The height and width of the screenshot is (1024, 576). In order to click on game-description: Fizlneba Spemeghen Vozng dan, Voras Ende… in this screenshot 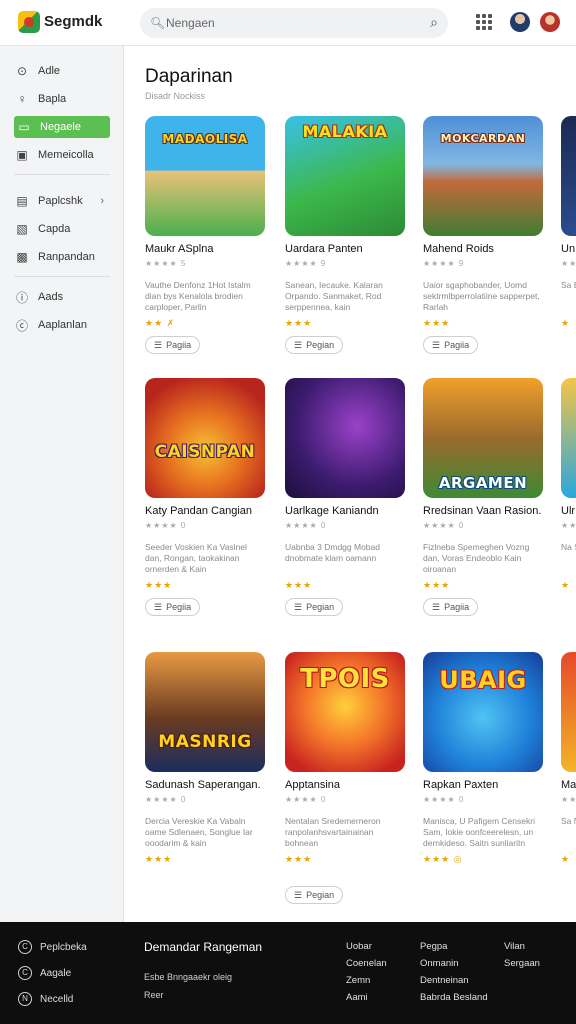, I will do `click(476, 558)`.